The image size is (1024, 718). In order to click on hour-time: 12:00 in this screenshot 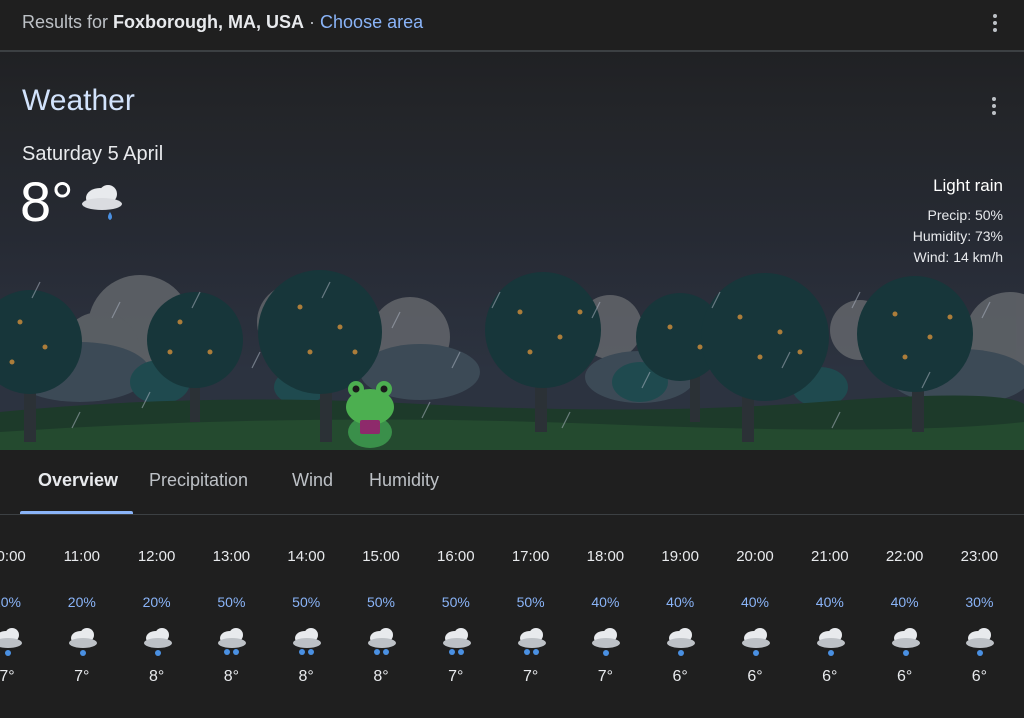, I will do `click(156, 556)`.